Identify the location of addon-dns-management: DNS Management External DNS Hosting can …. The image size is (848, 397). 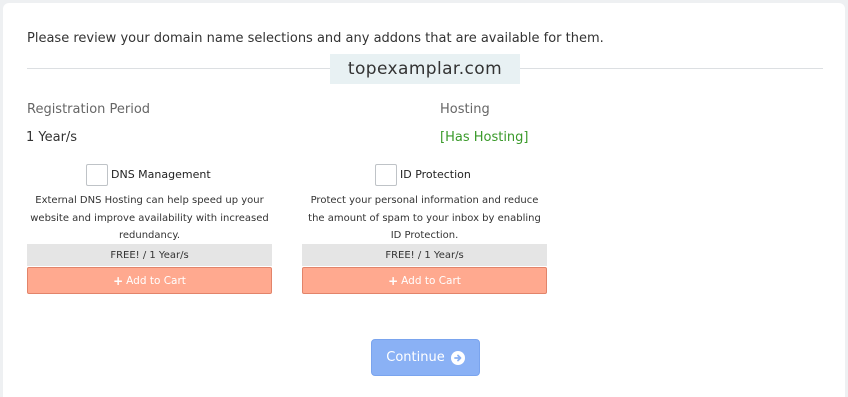
(149, 229).